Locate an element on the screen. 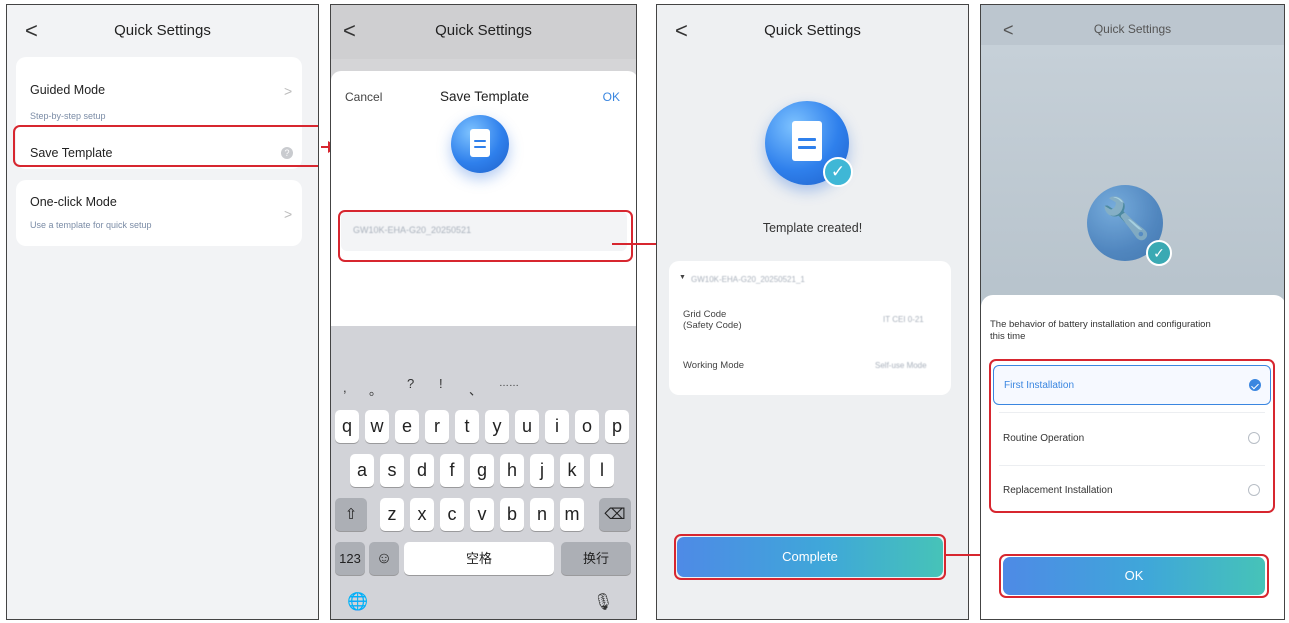 This screenshot has height=623, width=1289. highlight-ok is located at coordinates (1134, 576).